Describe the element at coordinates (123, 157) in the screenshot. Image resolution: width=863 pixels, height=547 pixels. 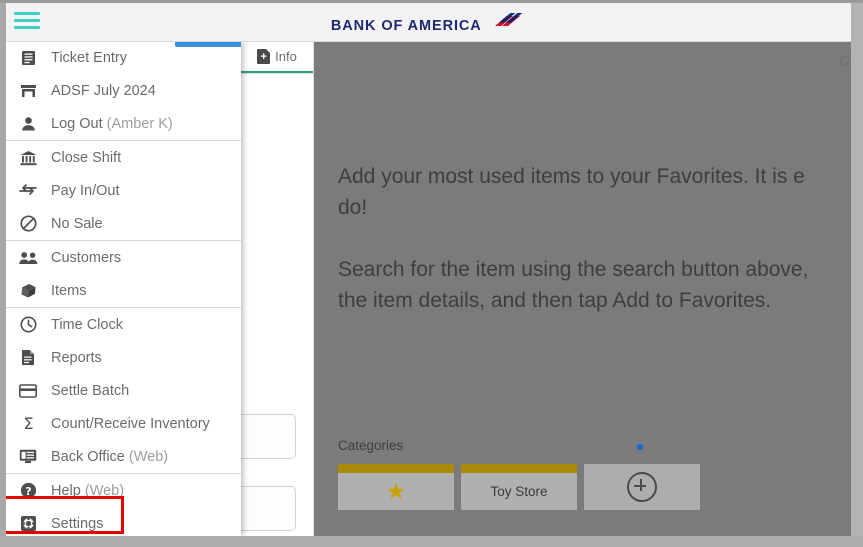
I see `nav-item-close-shift: Close Shift` at that location.